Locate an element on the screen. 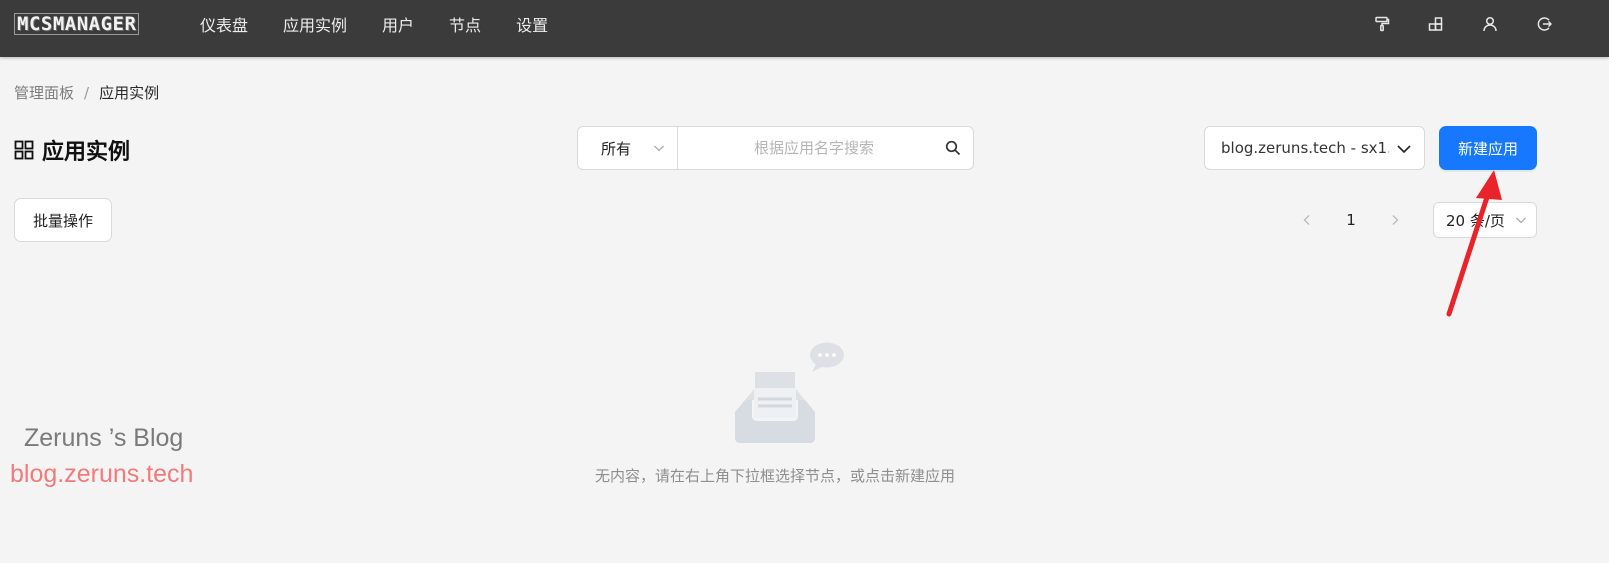 The image size is (1609, 563). search-input is located at coordinates (825, 148).